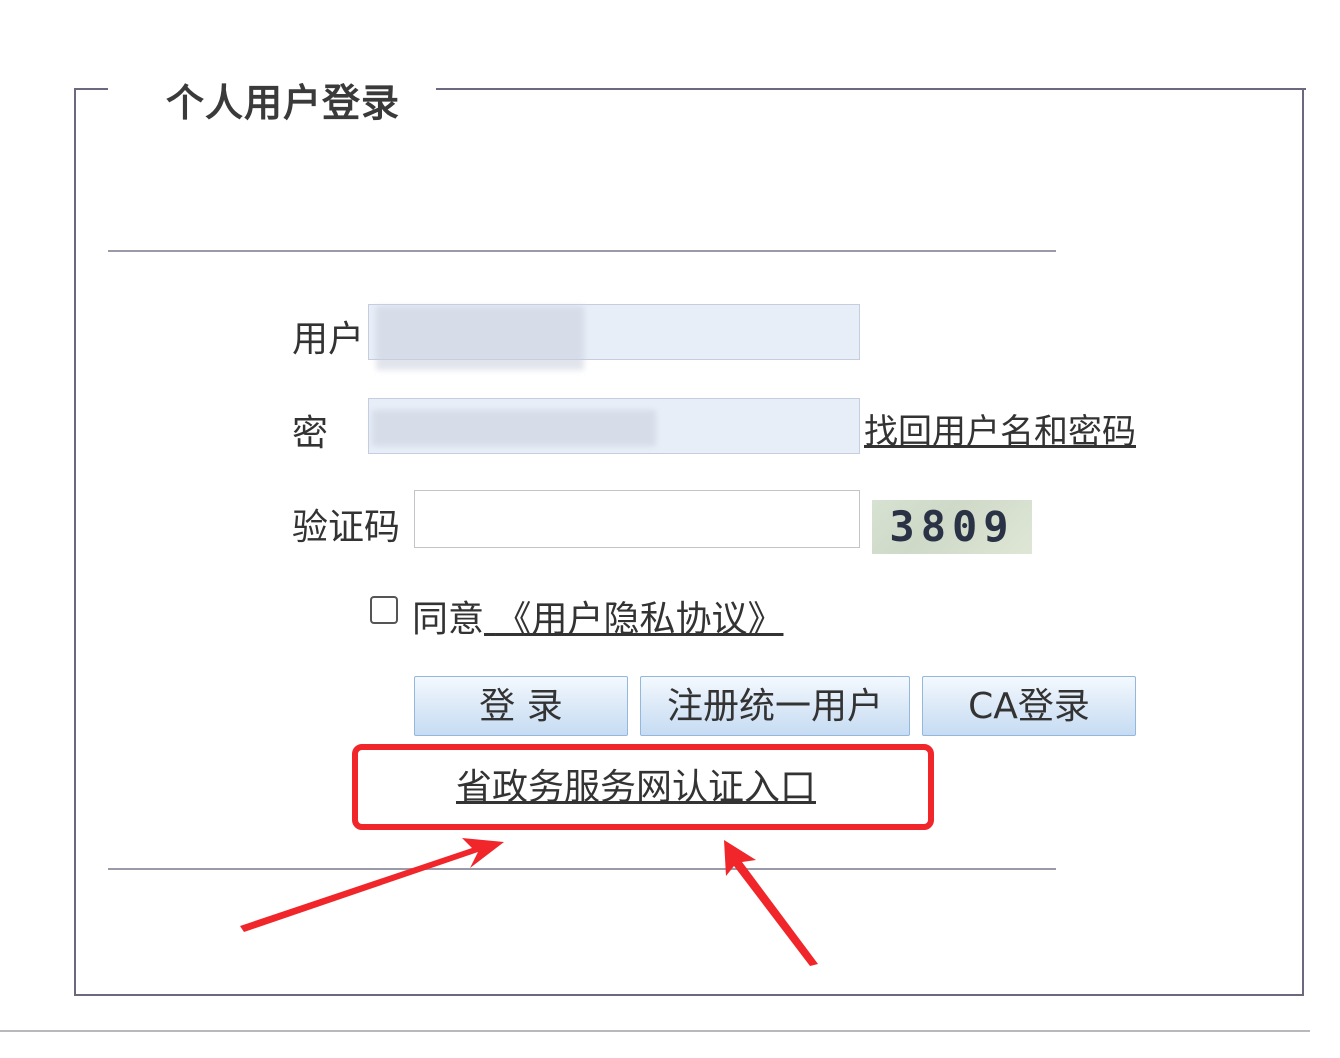 The width and height of the screenshot is (1340, 1058). Describe the element at coordinates (636, 784) in the screenshot. I see `gov-service-auth-link: 省政务服务网认证入口` at that location.